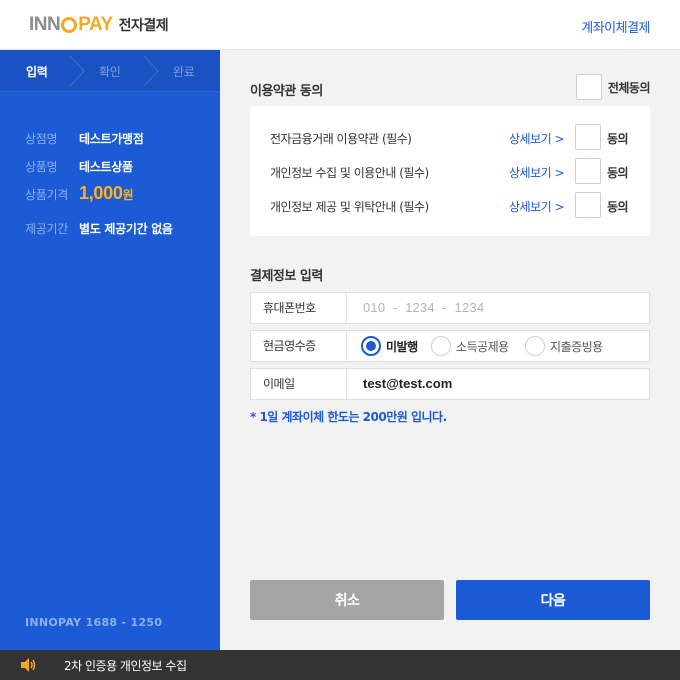 Image resolution: width=680 pixels, height=680 pixels. What do you see at coordinates (576, 346) in the screenshot?
I see `receipt-option-label: 지출증빙용` at bounding box center [576, 346].